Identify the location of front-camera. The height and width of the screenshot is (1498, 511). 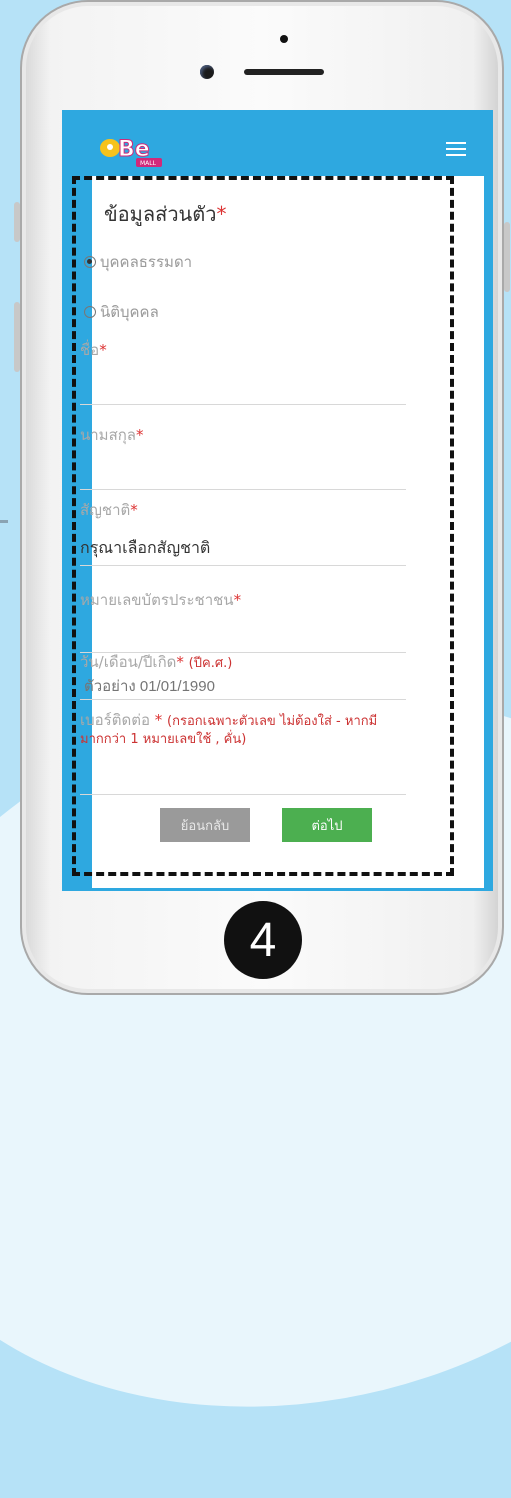
(207, 72).